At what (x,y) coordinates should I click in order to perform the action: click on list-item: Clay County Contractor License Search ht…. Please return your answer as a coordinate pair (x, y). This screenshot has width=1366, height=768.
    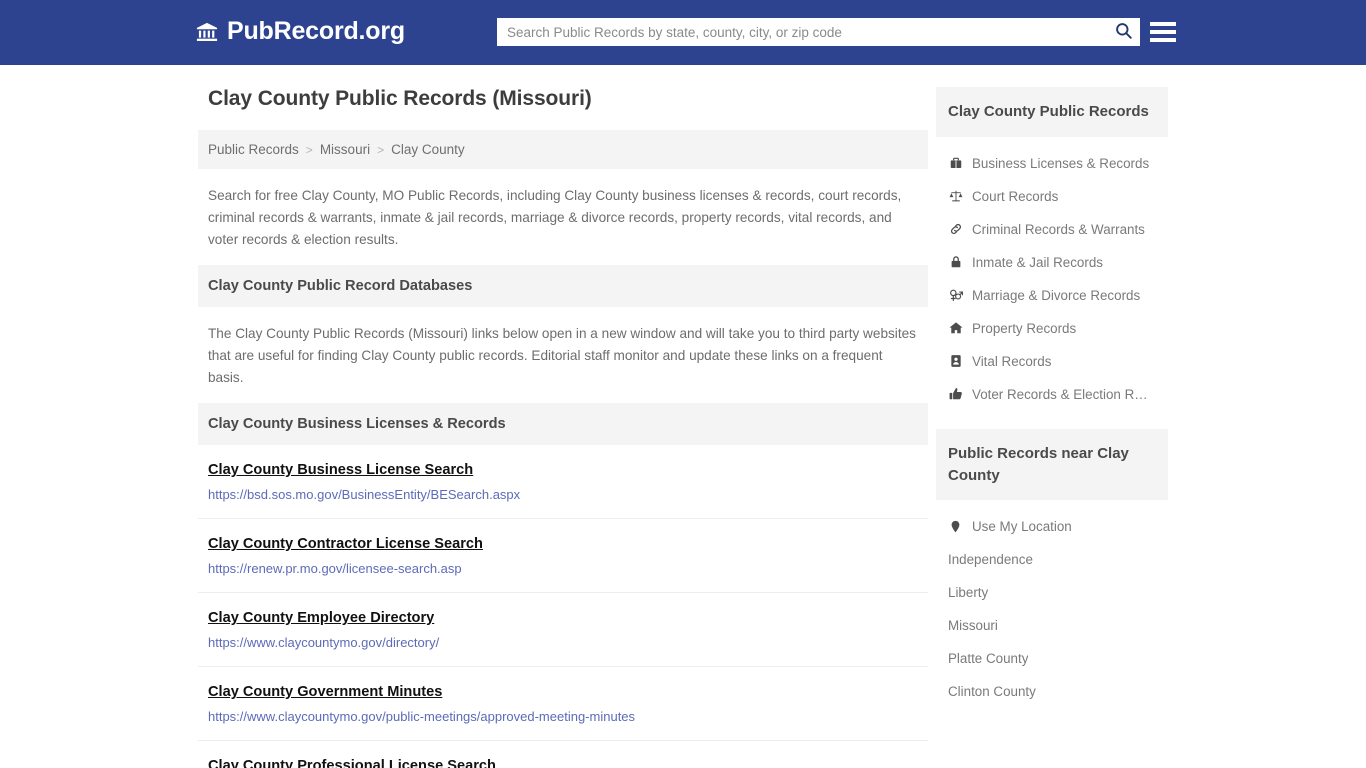
    Looking at the image, I should click on (563, 556).